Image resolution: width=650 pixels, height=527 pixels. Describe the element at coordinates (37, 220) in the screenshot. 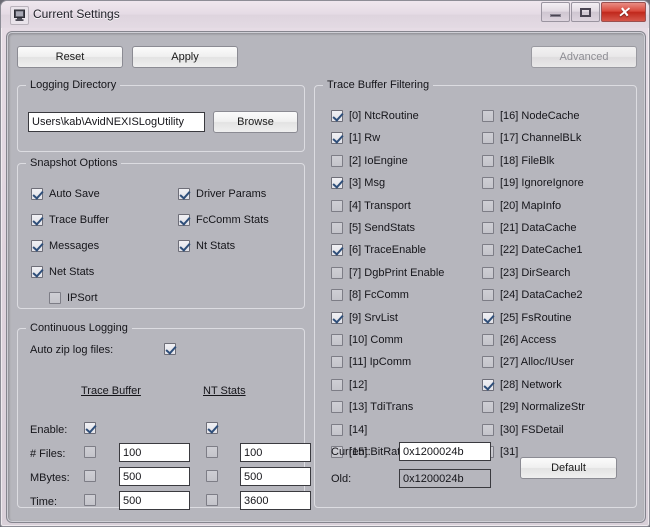

I see `checkbox-trace-buffer` at that location.